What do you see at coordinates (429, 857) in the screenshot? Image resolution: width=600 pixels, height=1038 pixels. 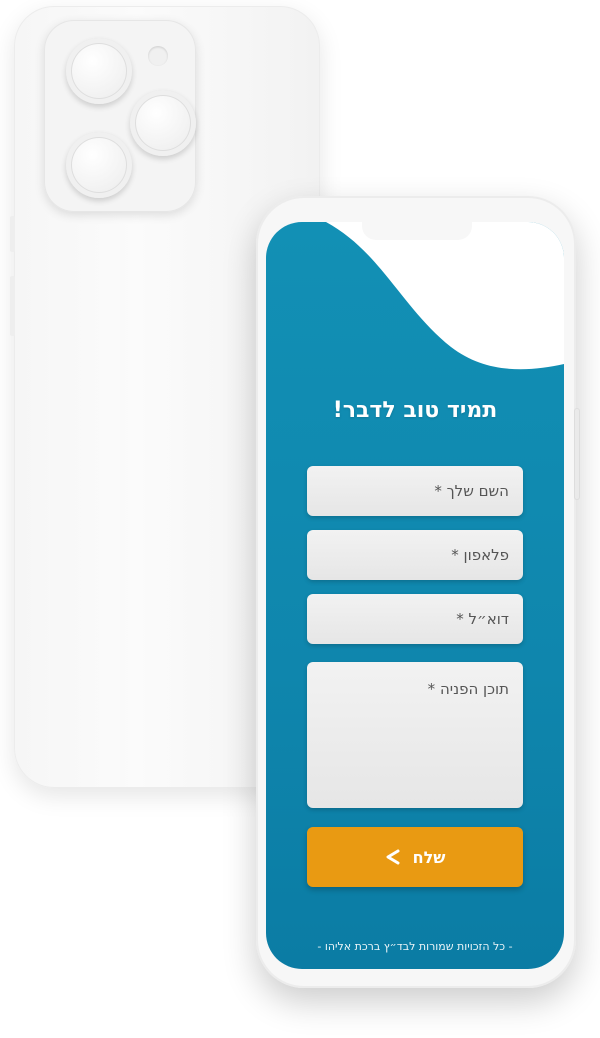 I see `send-button-label: שלח` at bounding box center [429, 857].